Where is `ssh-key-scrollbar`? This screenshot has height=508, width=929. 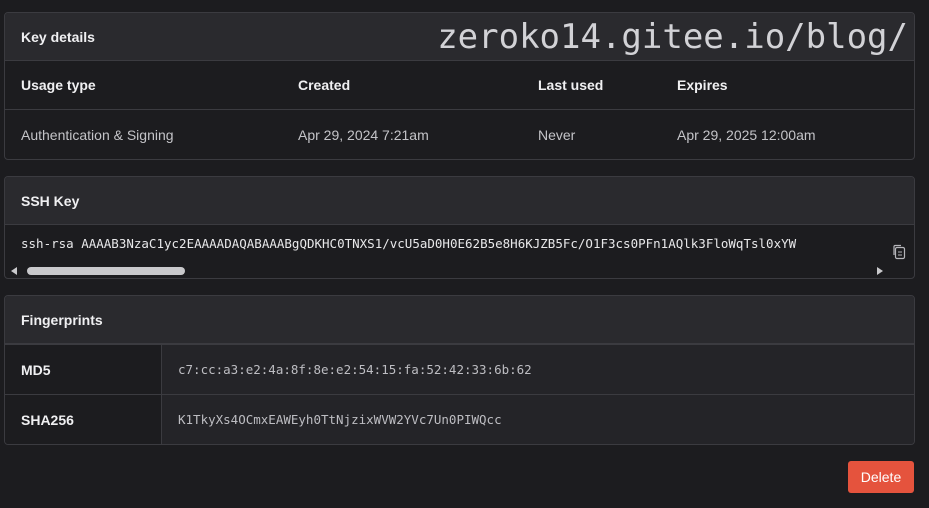 ssh-key-scrollbar is located at coordinates (447, 271).